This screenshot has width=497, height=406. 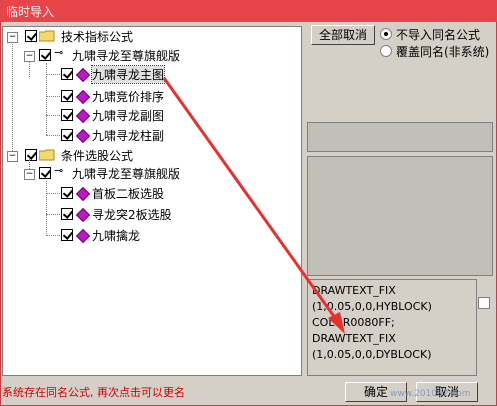 What do you see at coordinates (430, 394) in the screenshot?
I see `watermark-text: www.201082.com` at bounding box center [430, 394].